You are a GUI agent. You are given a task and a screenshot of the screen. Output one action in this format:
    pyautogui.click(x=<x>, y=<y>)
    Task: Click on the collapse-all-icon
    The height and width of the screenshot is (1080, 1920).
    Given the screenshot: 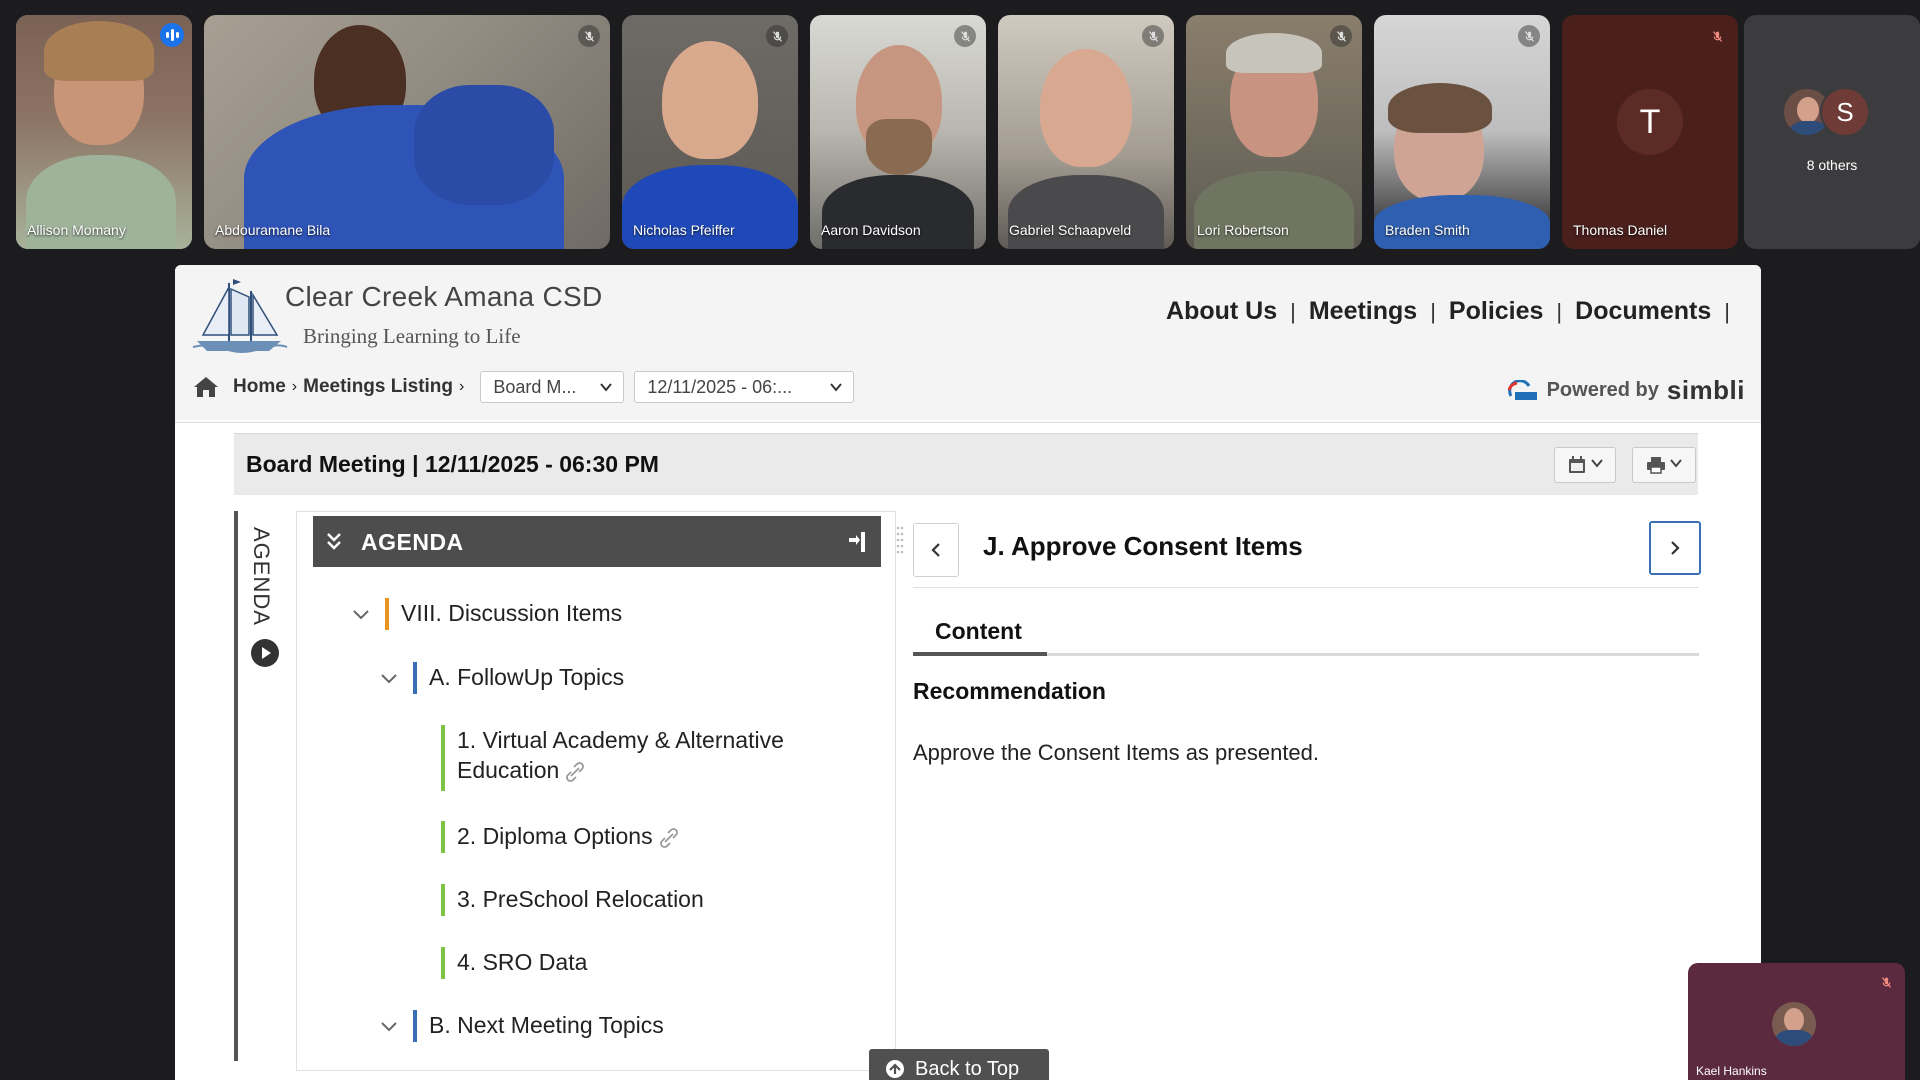 What is the action you would take?
    pyautogui.click(x=334, y=541)
    